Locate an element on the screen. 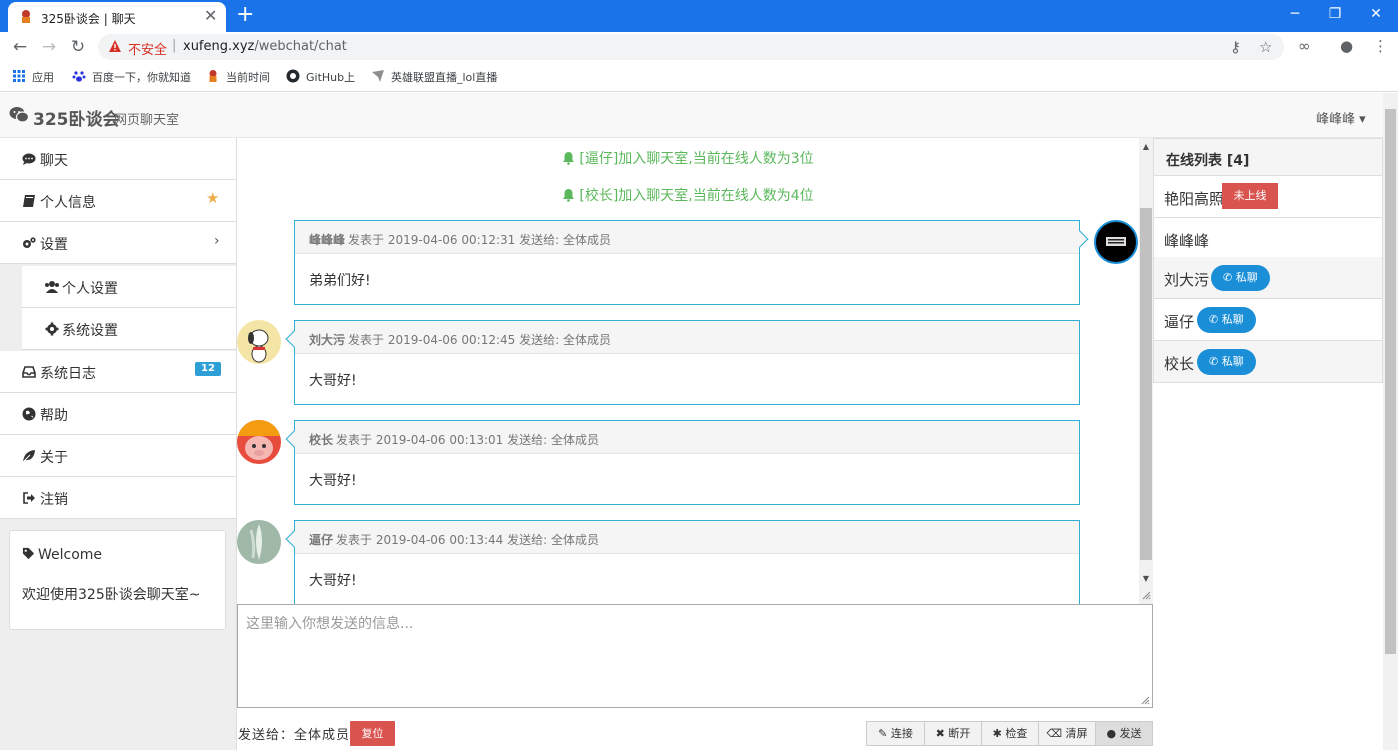  bookmark-baidu: 百度一下，你就知道 is located at coordinates (131, 77).